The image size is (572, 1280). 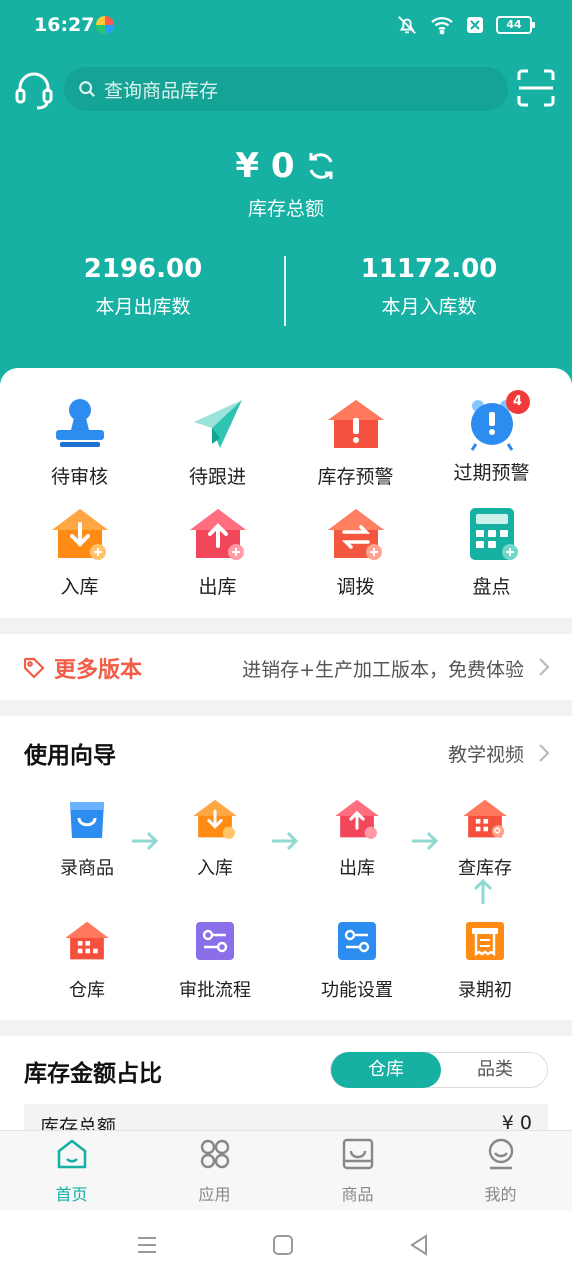 I want to click on settings-icon, so click(x=357, y=941).